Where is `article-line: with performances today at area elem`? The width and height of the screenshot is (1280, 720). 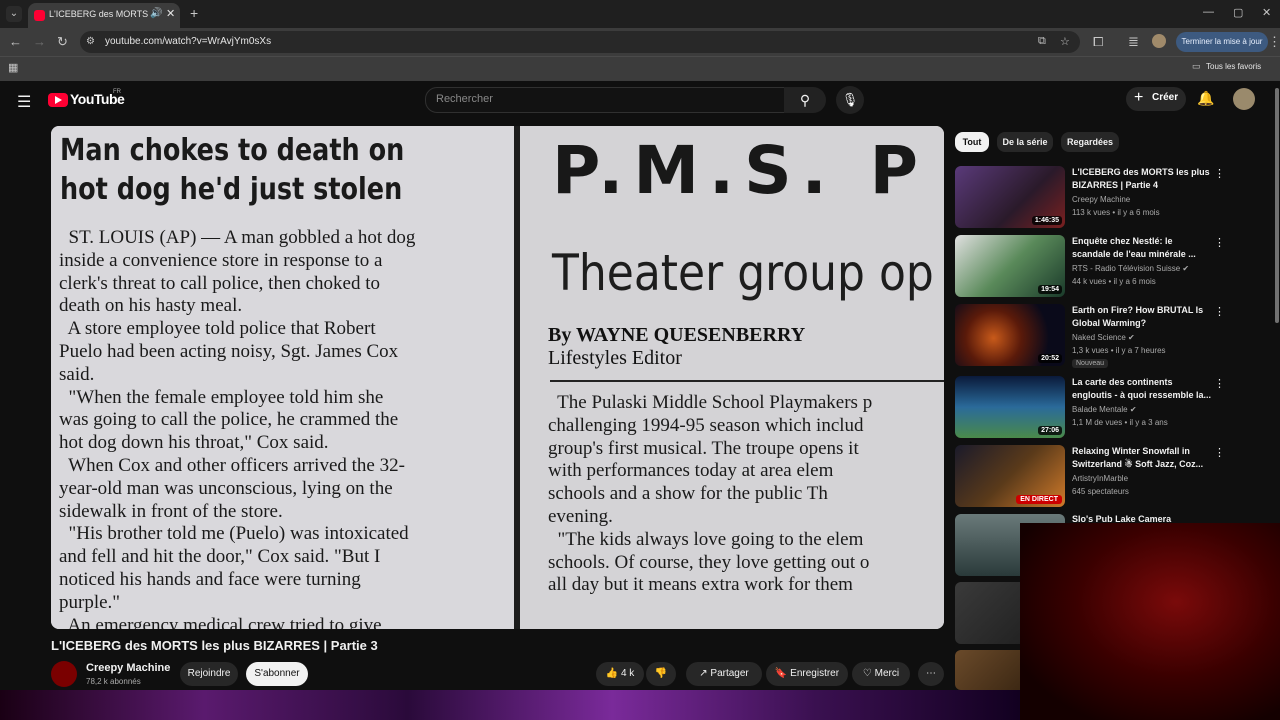 article-line: with performances today at area elem is located at coordinates (691, 471).